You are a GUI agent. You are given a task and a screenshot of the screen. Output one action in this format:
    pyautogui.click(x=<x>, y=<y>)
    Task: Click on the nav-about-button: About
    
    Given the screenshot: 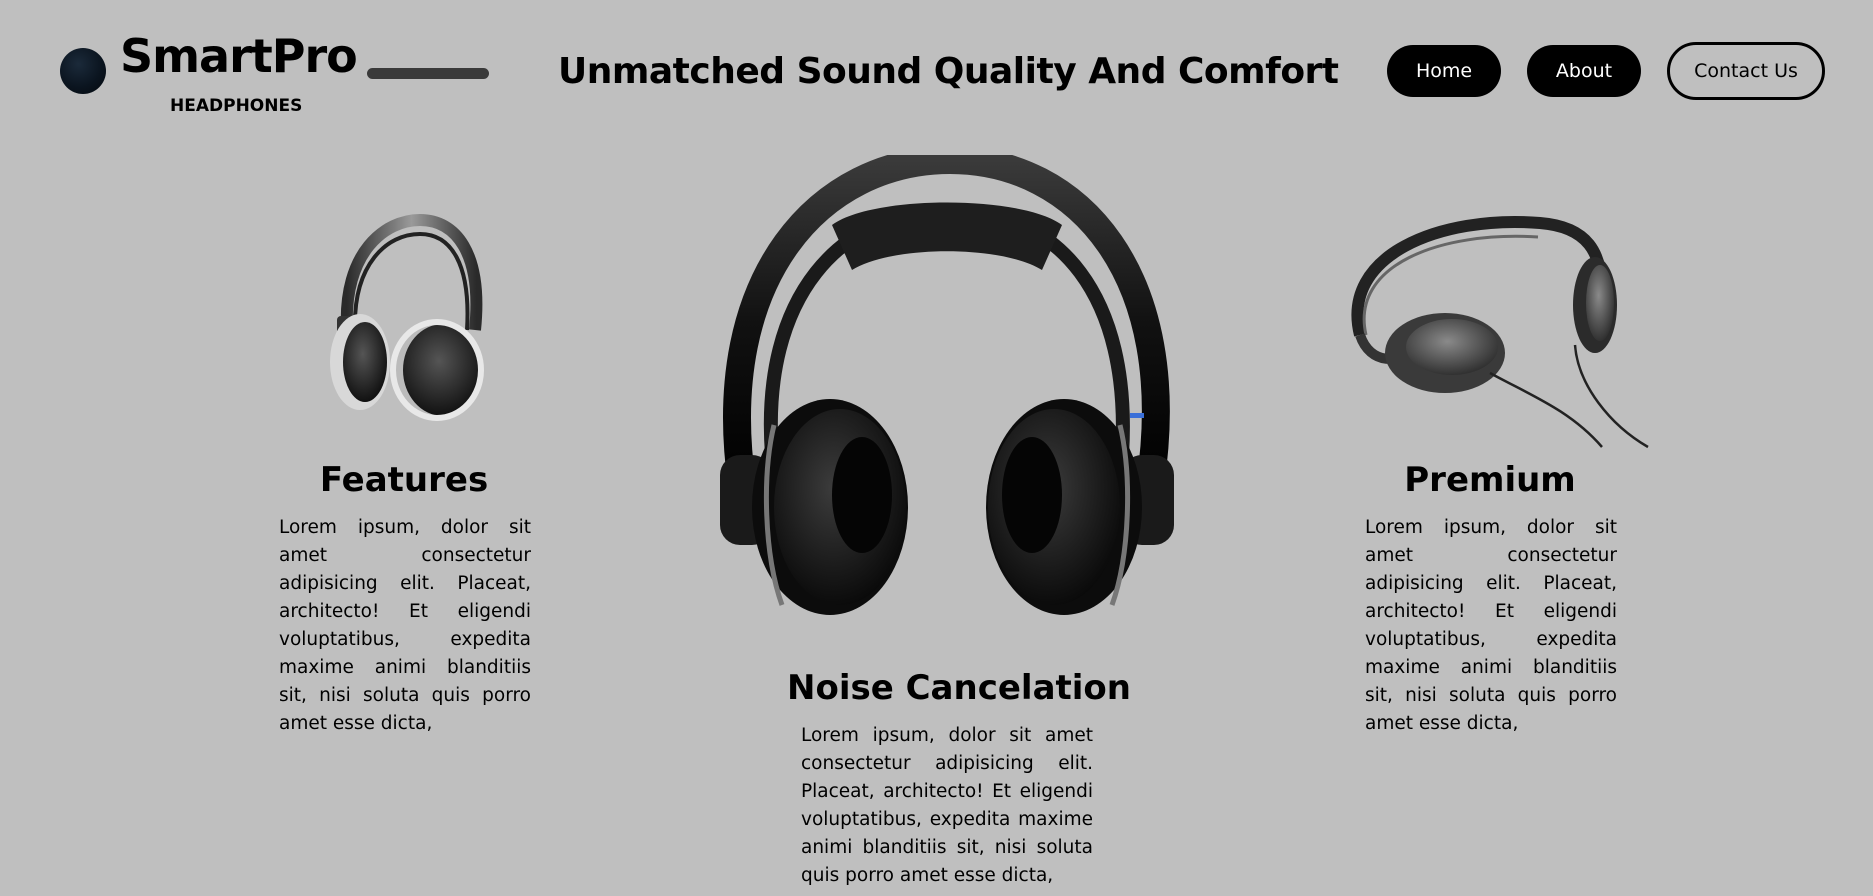 What is the action you would take?
    pyautogui.click(x=1584, y=71)
    